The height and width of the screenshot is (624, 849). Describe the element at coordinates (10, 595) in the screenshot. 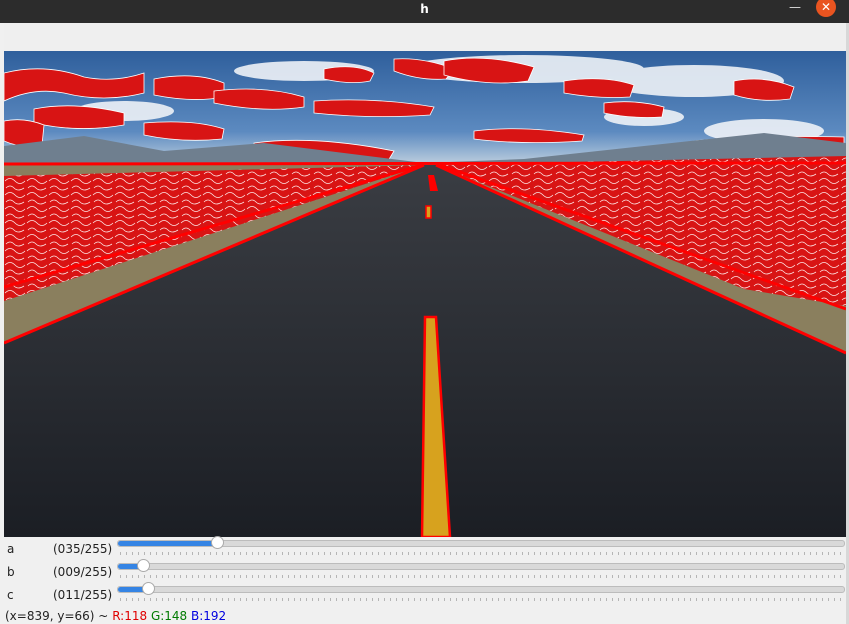

I see `trackbar-label: c` at that location.